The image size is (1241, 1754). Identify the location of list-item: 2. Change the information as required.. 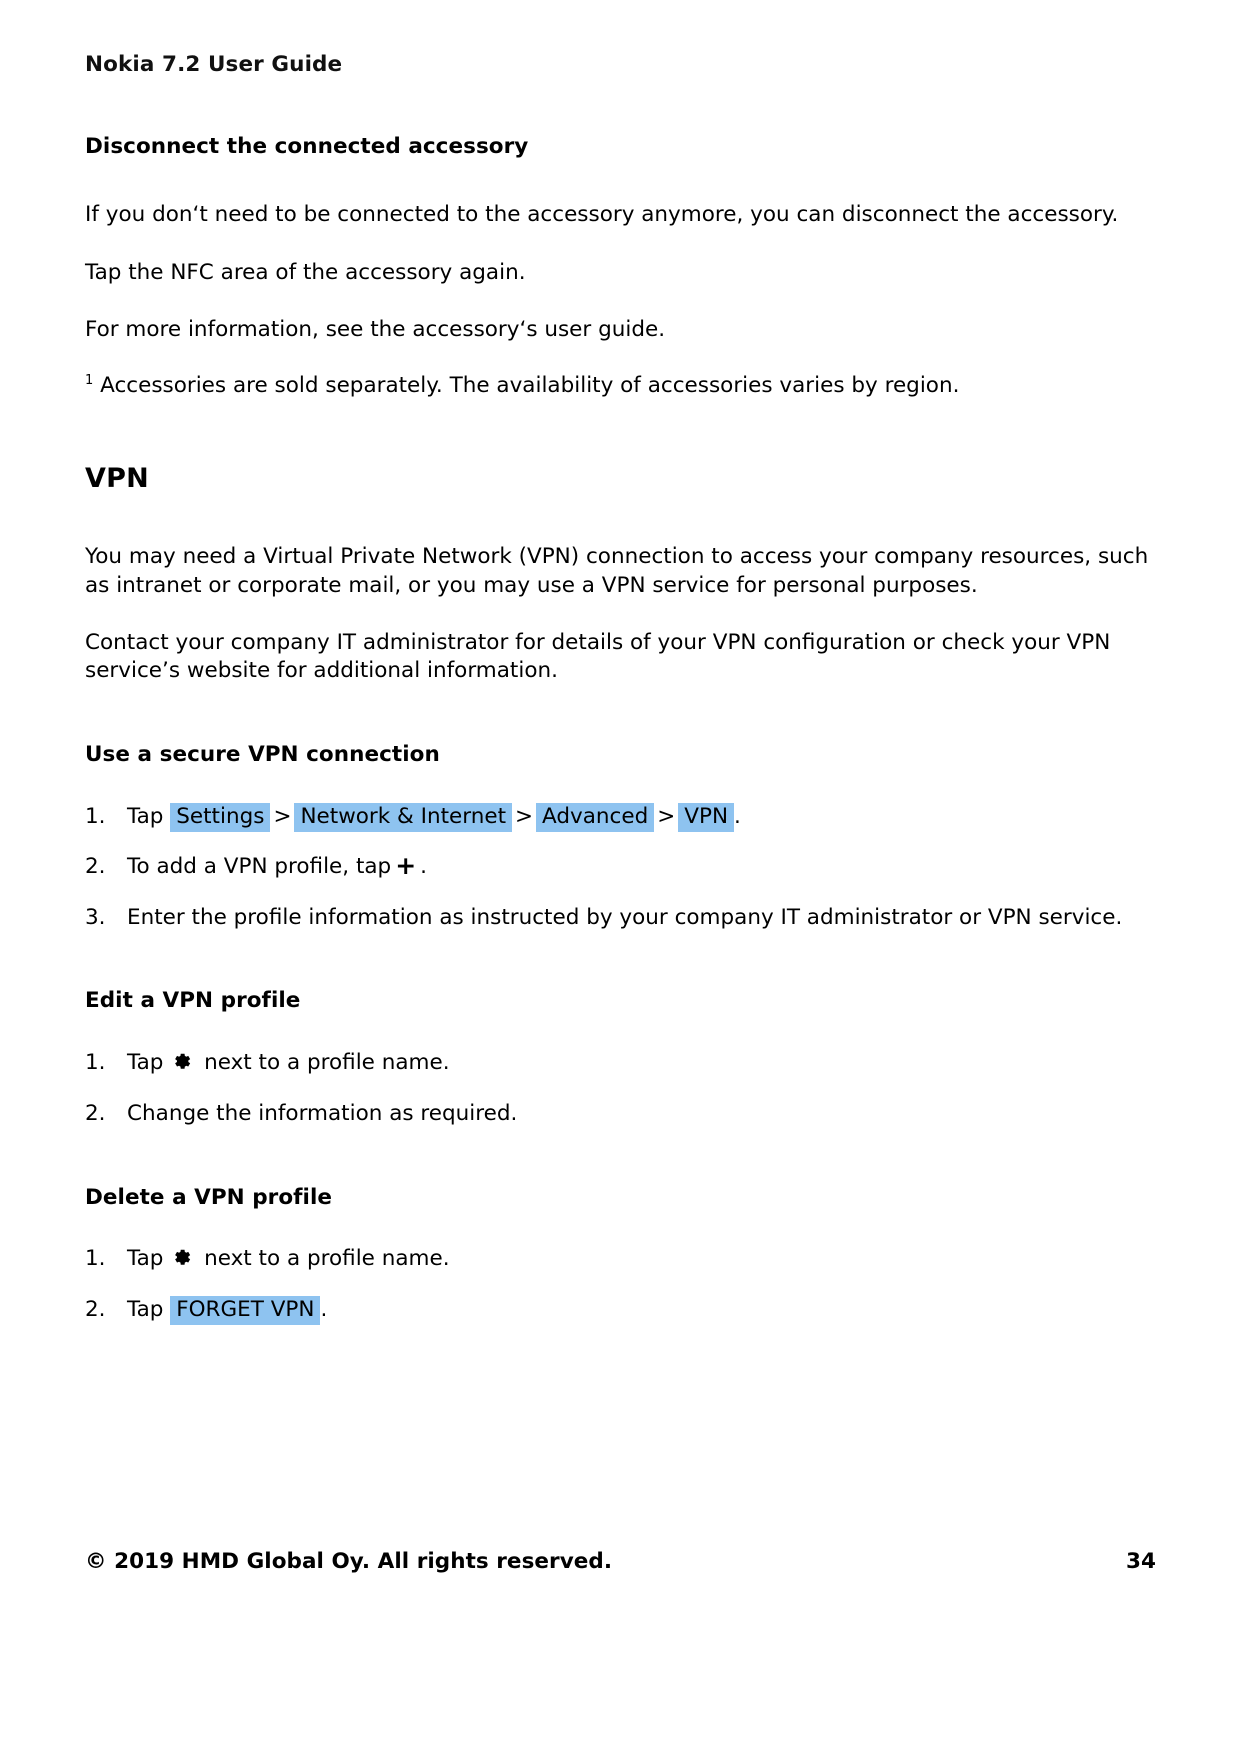
(620, 1114).